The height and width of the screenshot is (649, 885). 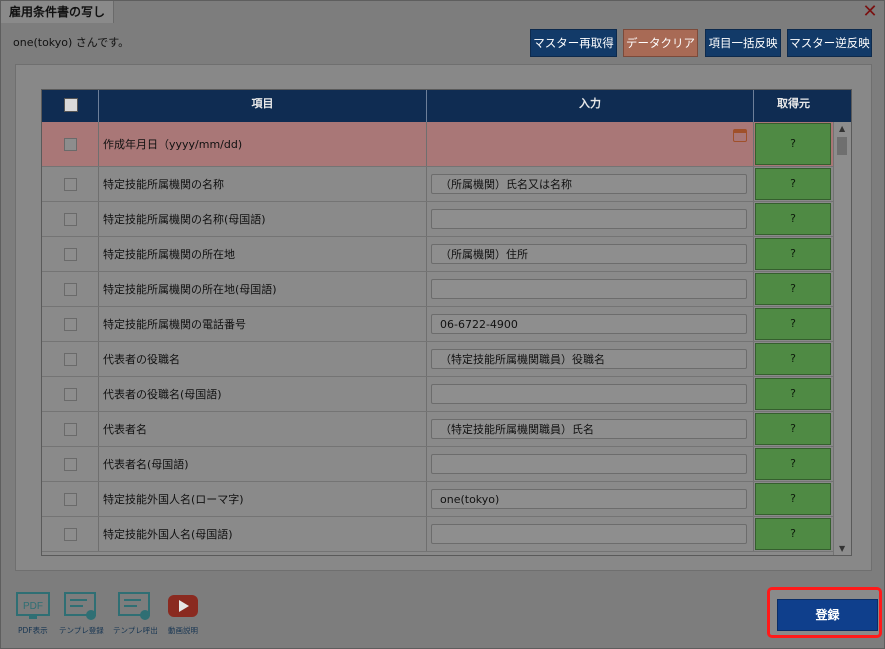 I want to click on pdf-icon: PDF, so click(x=33, y=607).